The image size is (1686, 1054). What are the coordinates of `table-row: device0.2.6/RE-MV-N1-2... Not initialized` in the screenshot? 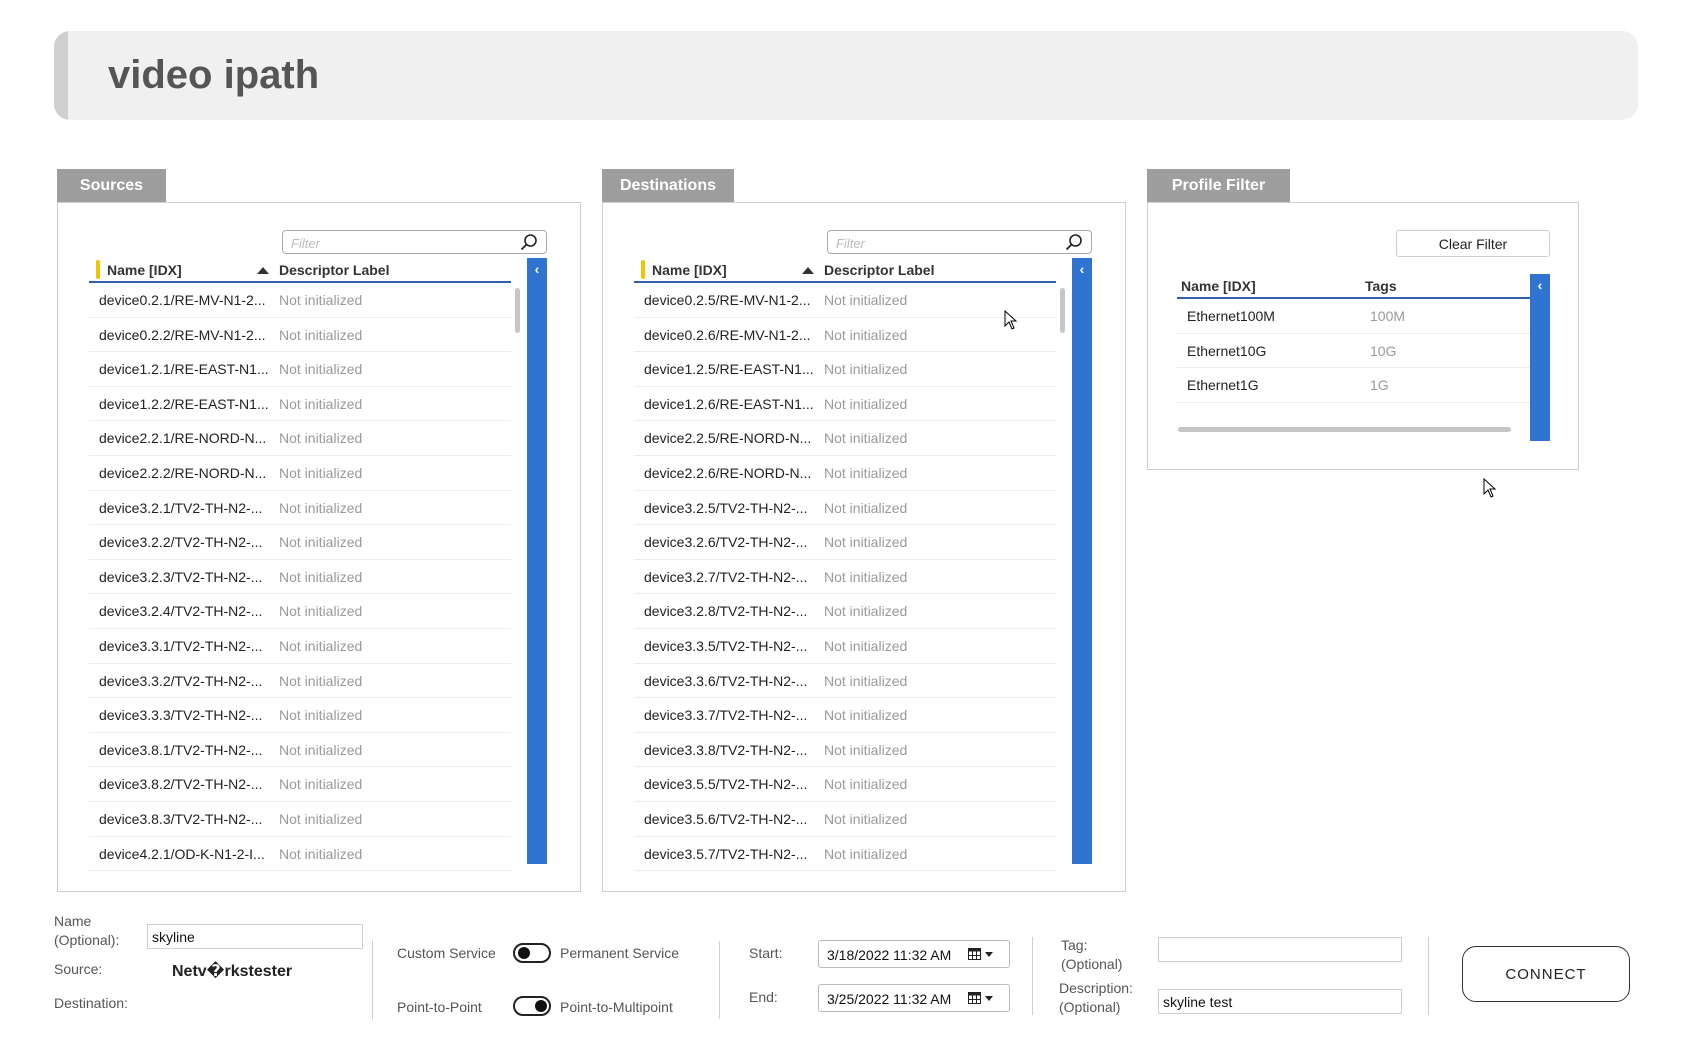 It's located at (845, 335).